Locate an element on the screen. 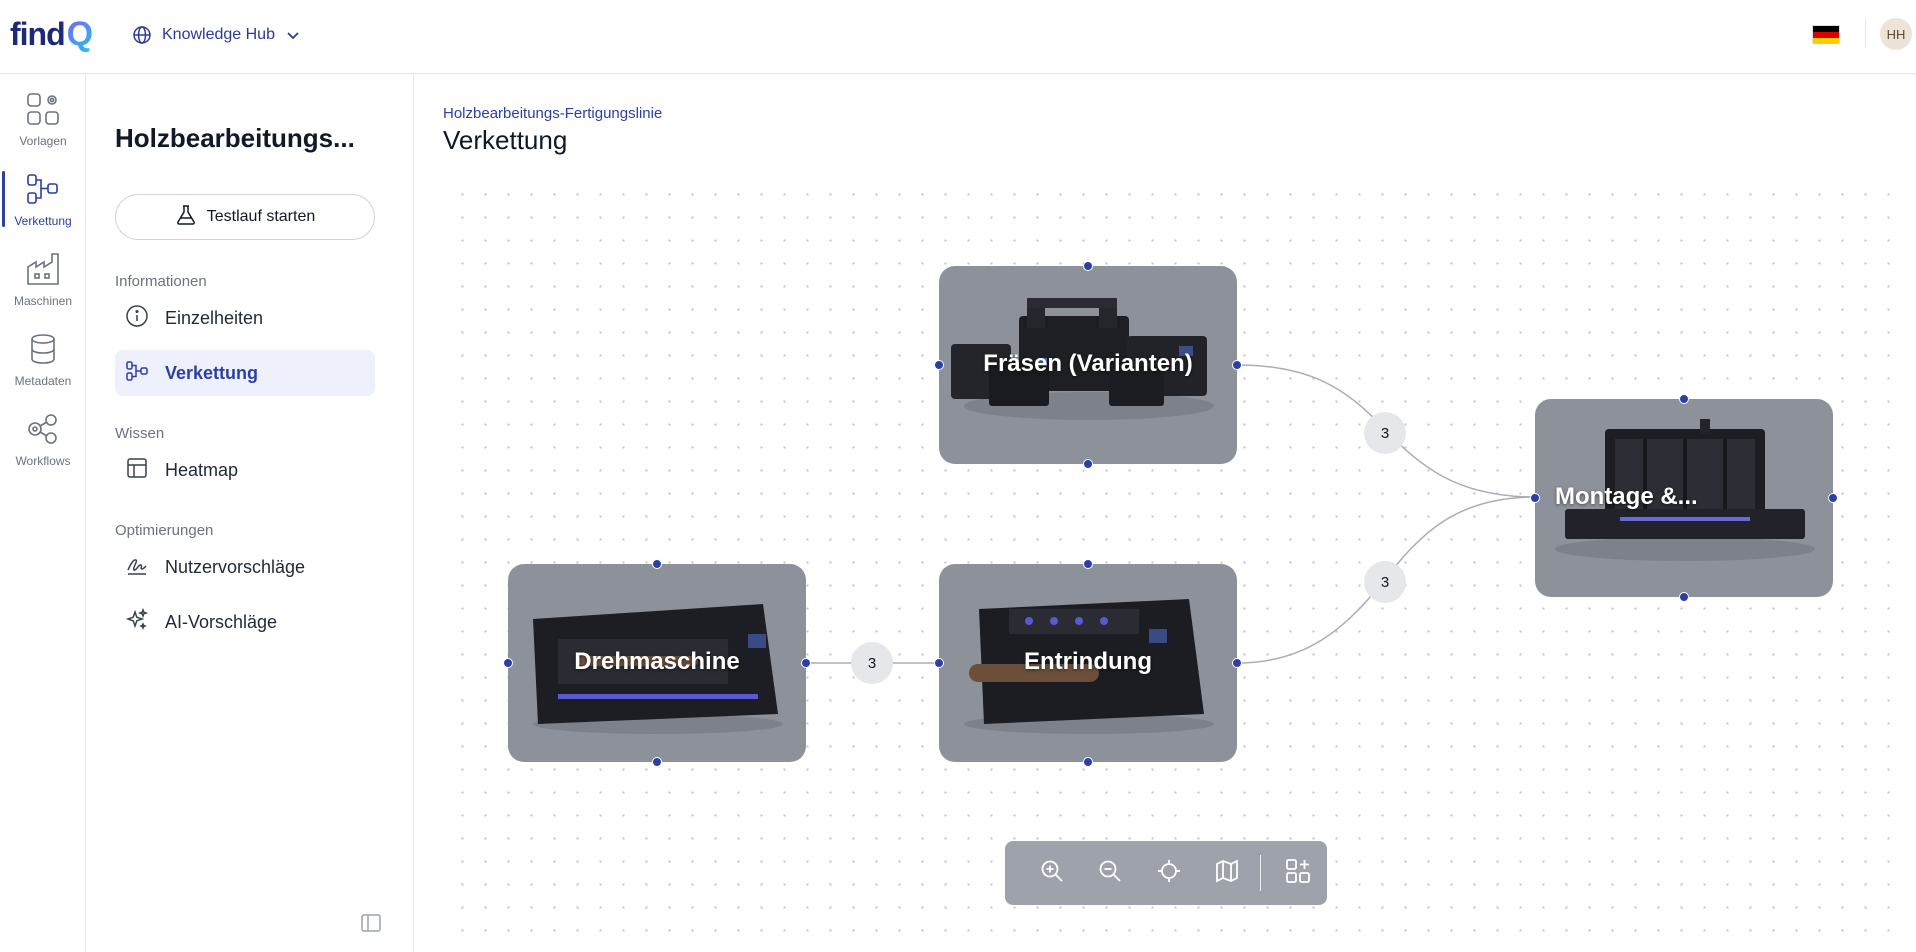  rail-item-workflows: Workflows is located at coordinates (43, 439).